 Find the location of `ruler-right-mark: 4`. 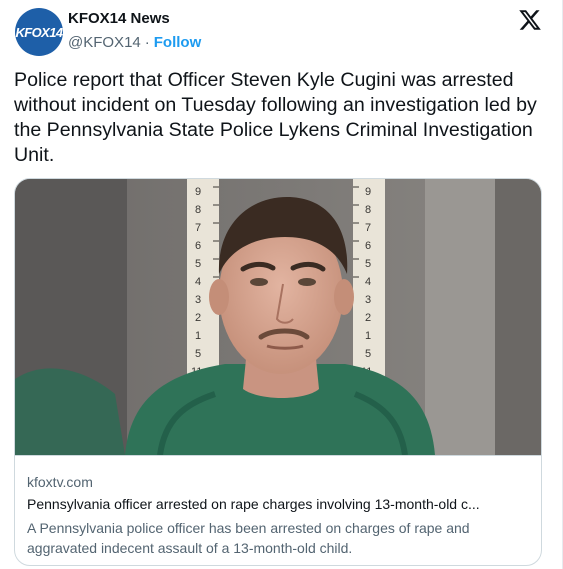

ruler-right-mark: 4 is located at coordinates (368, 282).